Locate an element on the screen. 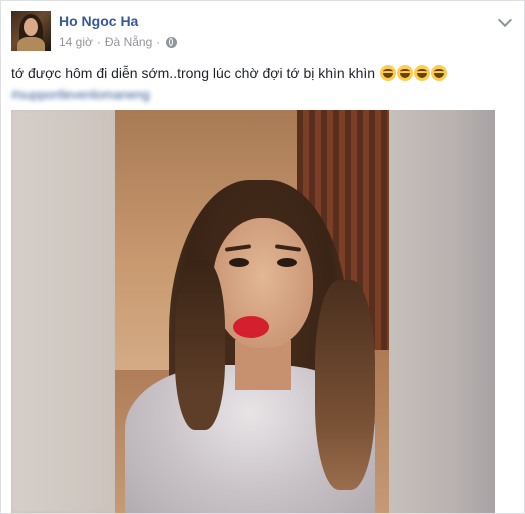 The image size is (525, 514). post-time: 14 giờ is located at coordinates (76, 42).